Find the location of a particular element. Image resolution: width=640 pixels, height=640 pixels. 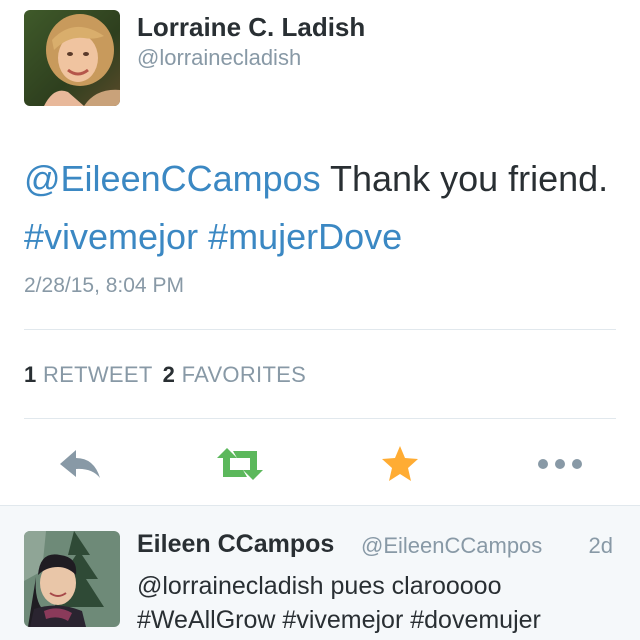

reply-text-line: @lorrainecladish pues clarooooo is located at coordinates (319, 586).